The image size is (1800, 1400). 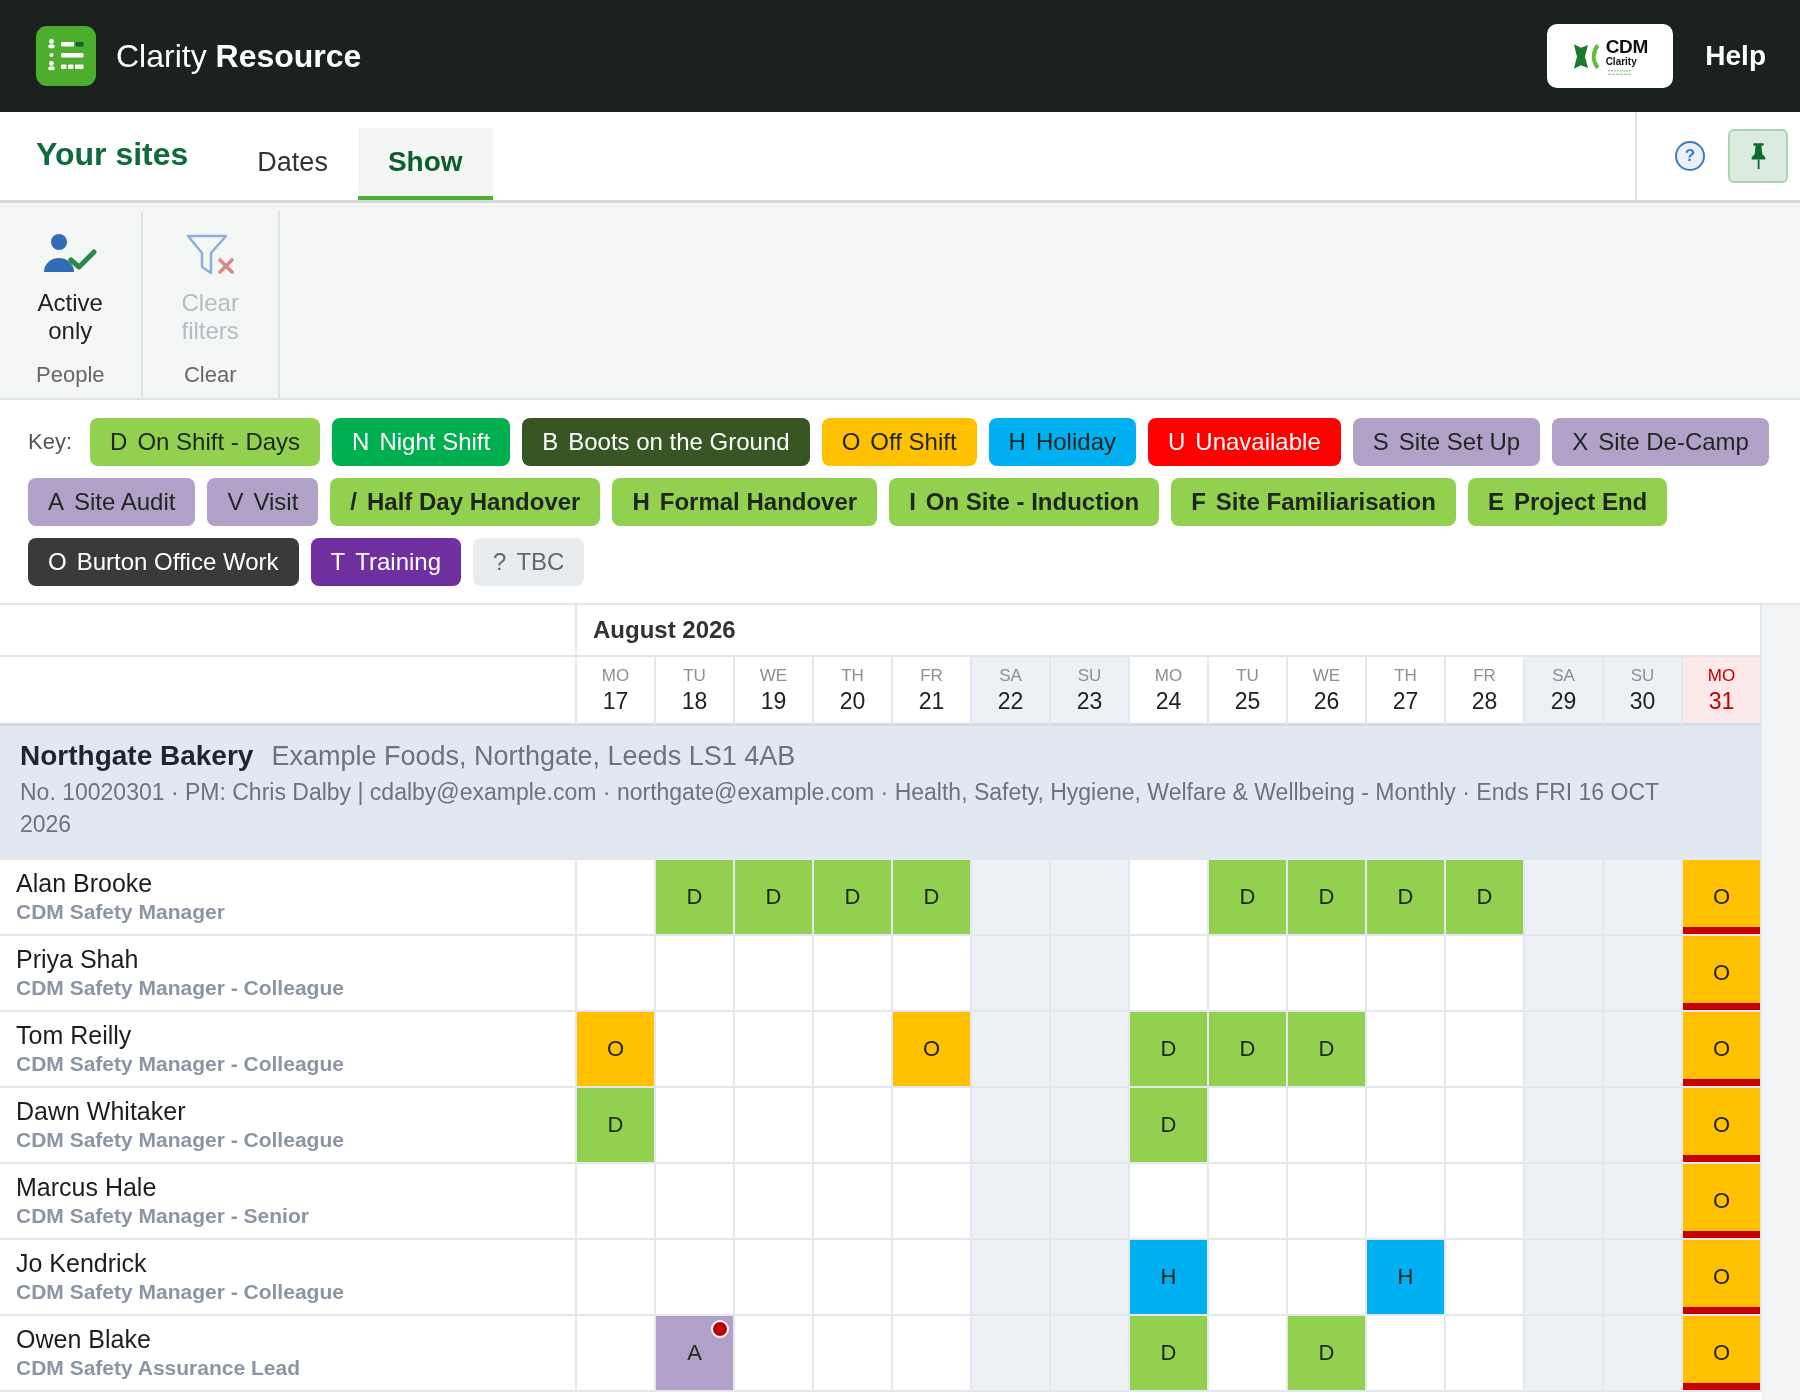 I want to click on help-link: Help, so click(x=1735, y=56).